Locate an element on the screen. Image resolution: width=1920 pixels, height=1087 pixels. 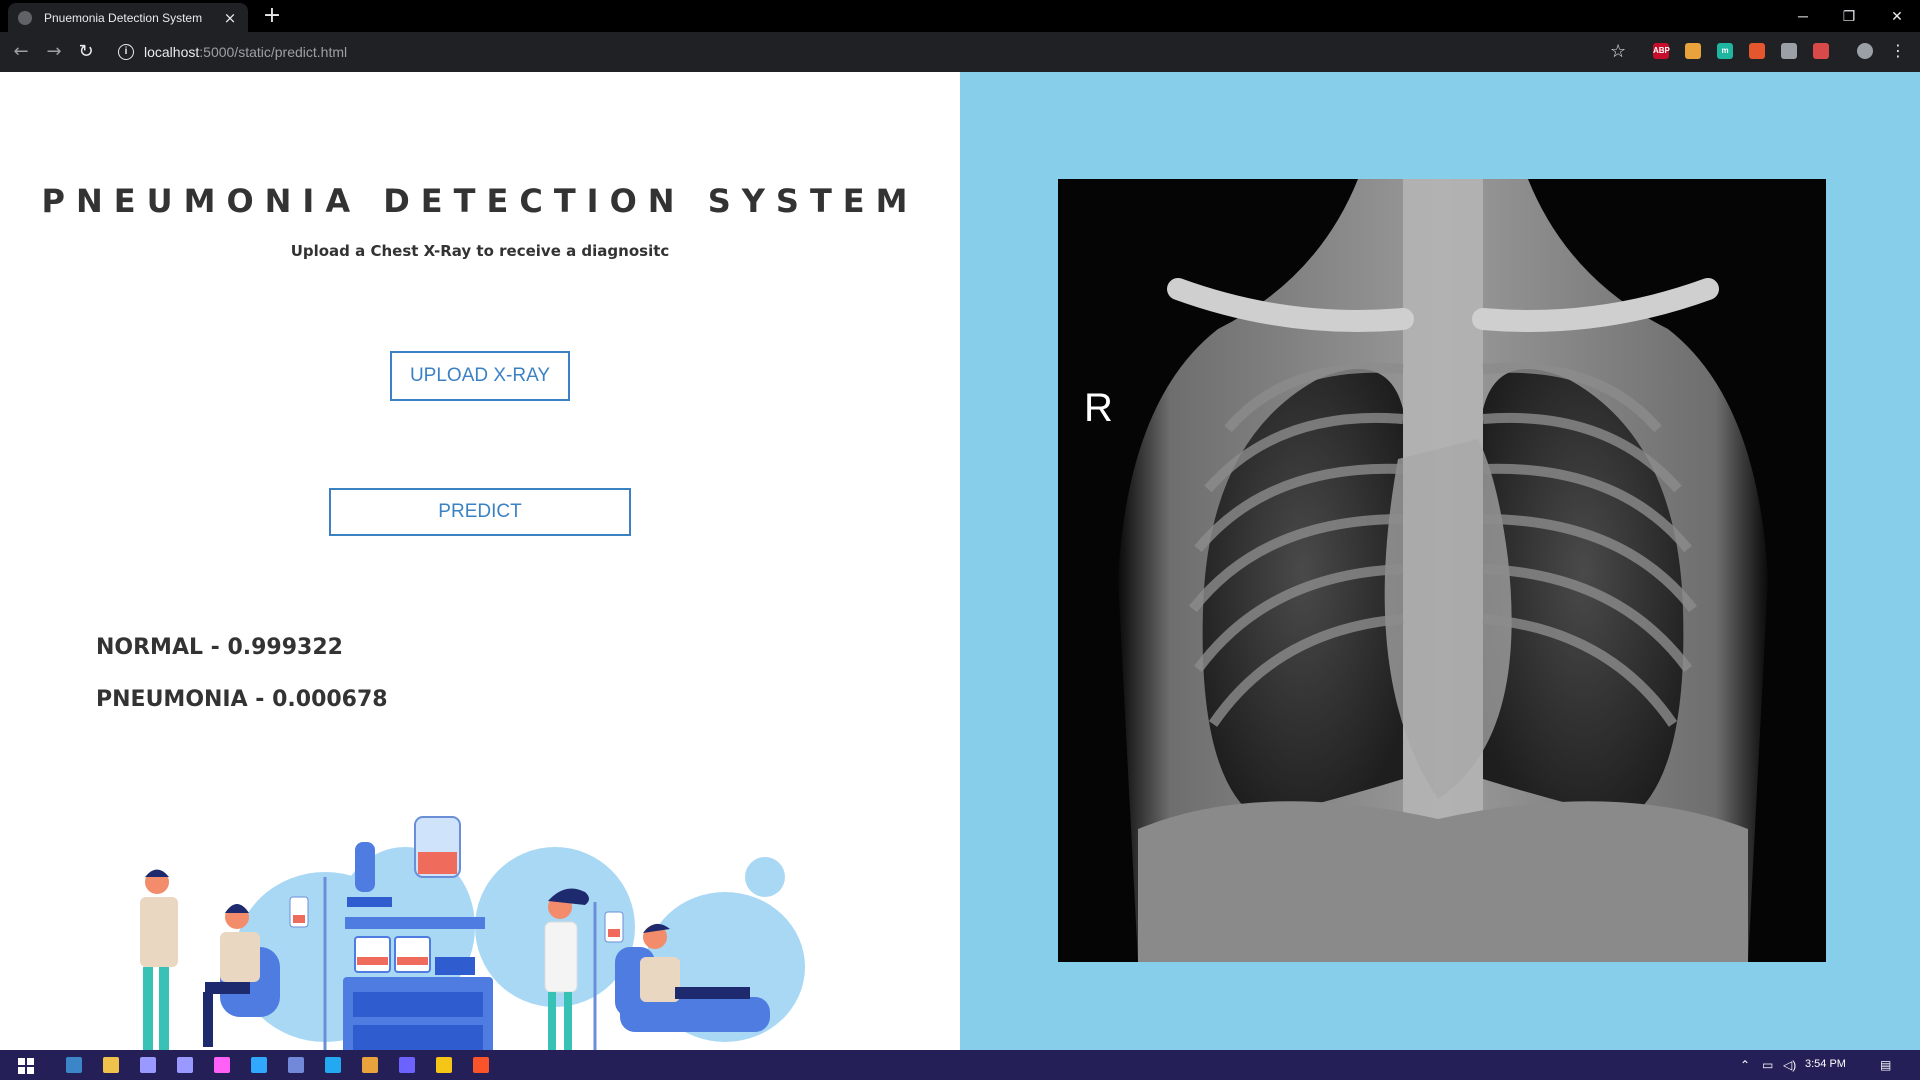
result-normal: NORMAL - 0.999322 is located at coordinates (219, 647).